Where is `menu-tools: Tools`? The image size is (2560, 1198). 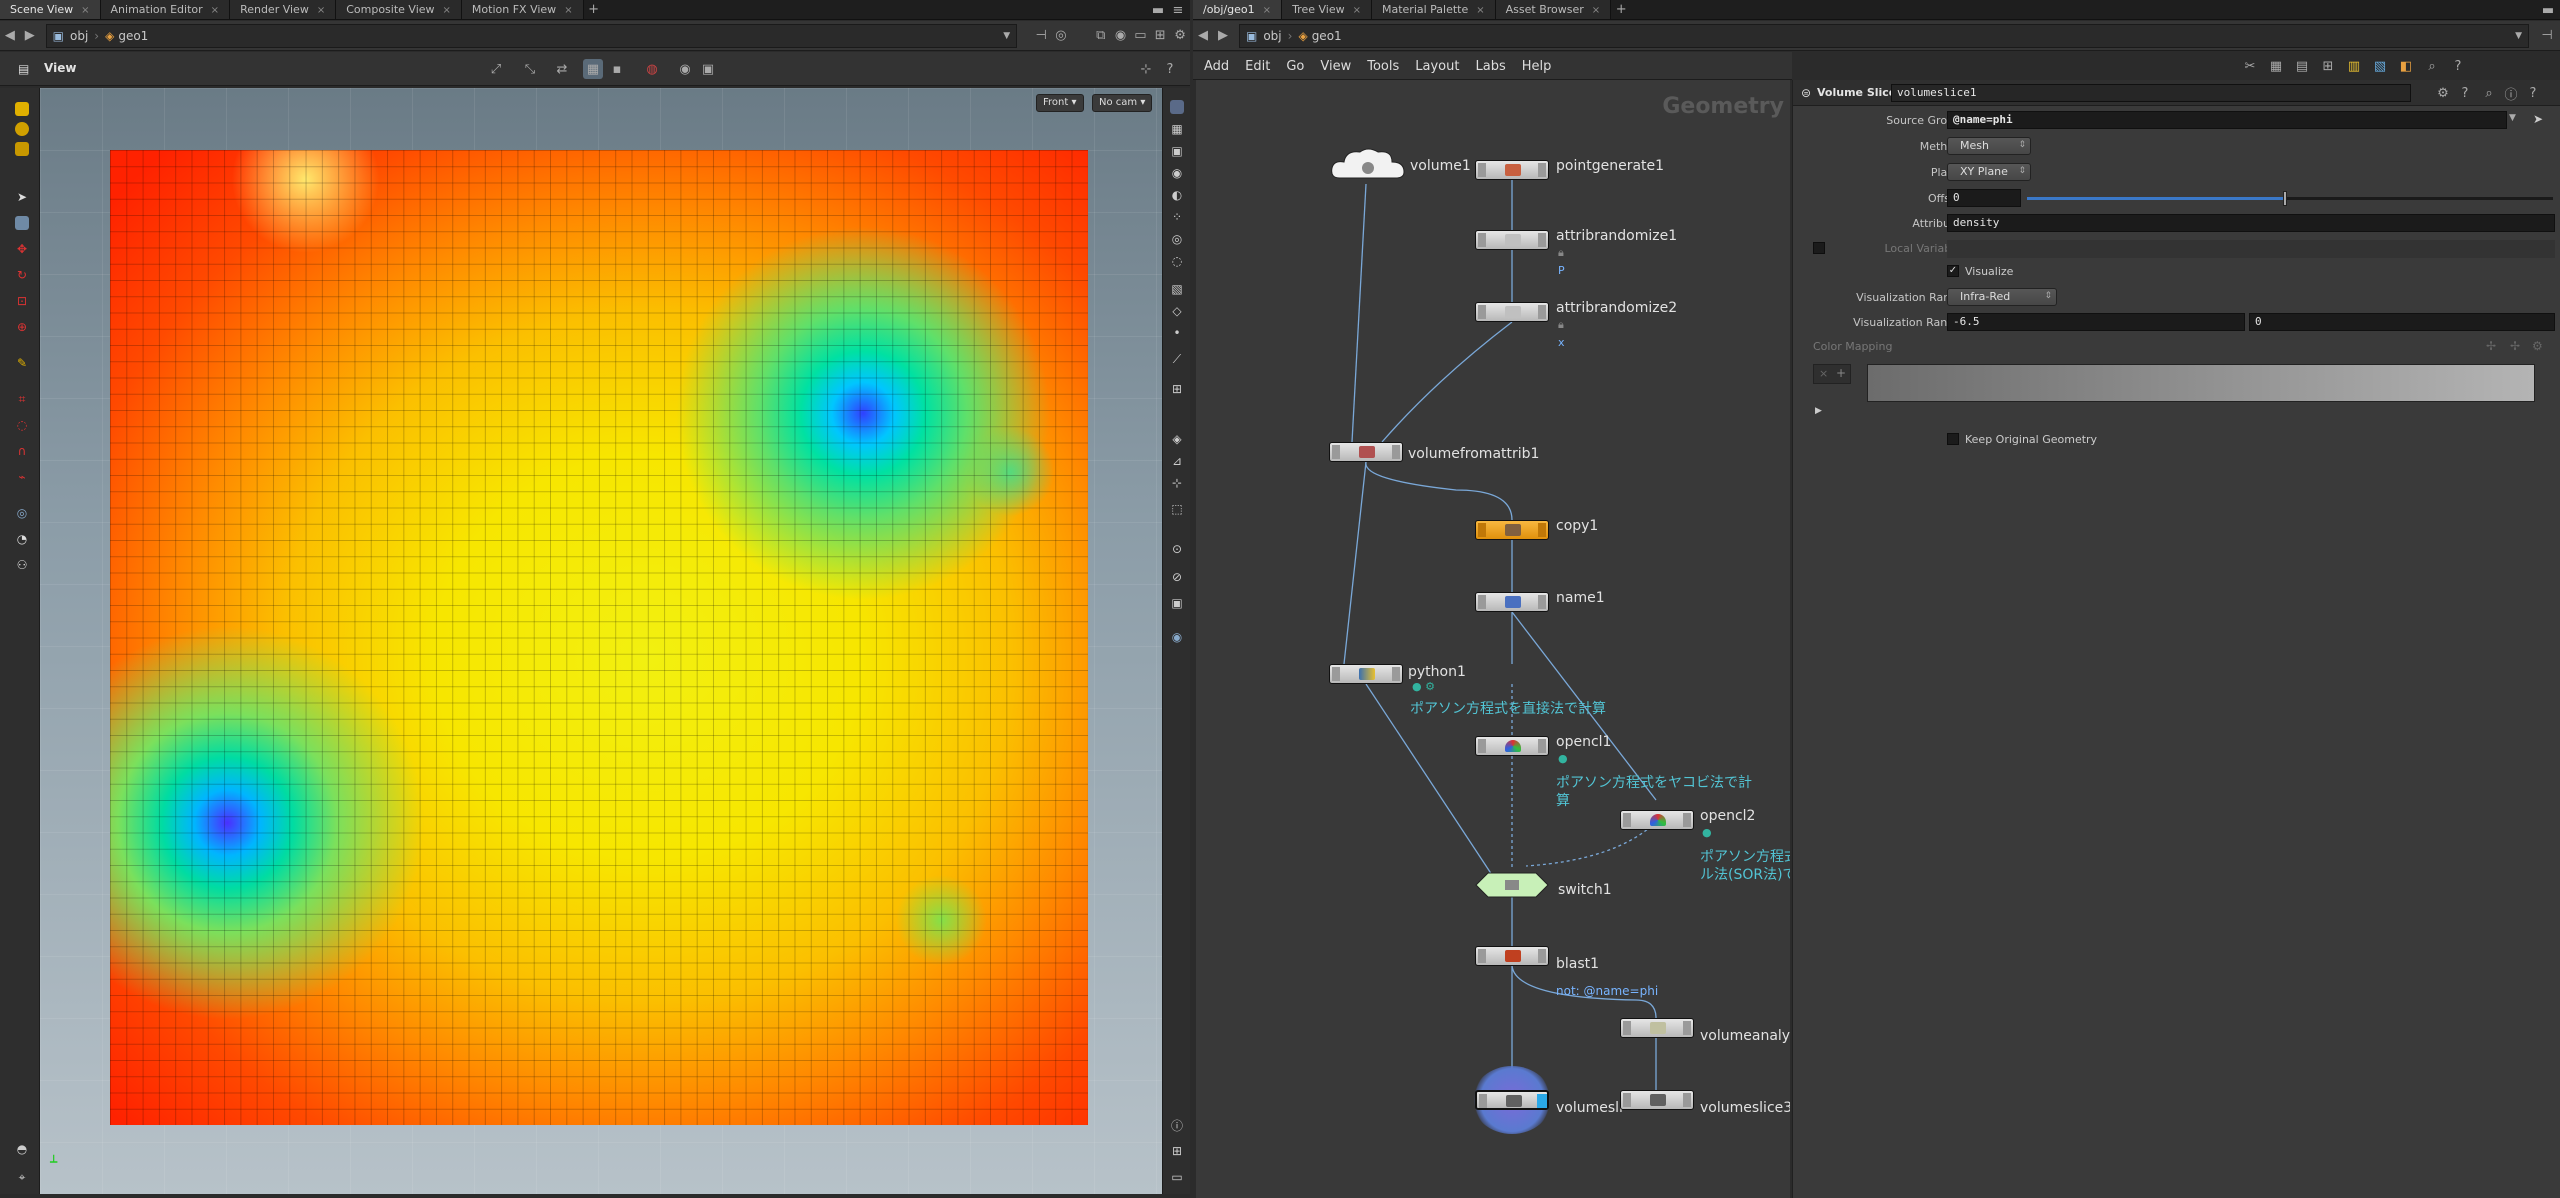 menu-tools: Tools is located at coordinates (1383, 67).